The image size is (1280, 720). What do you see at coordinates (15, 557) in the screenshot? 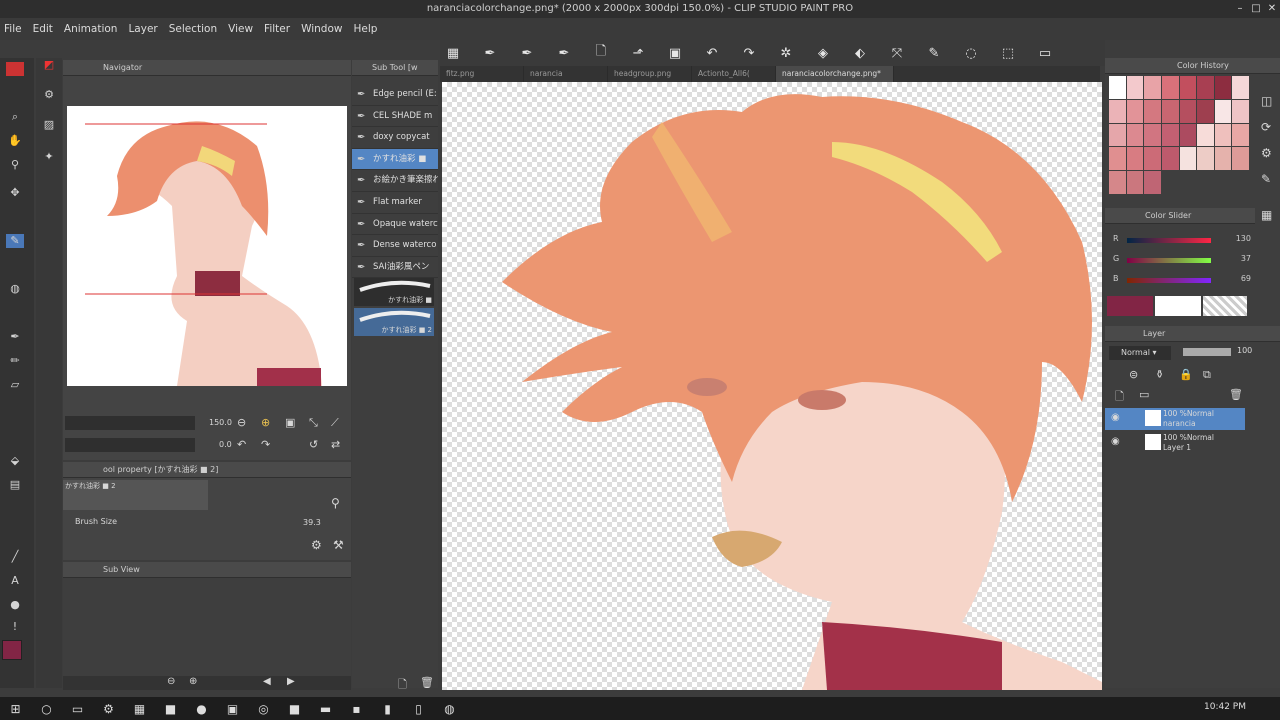
I see `line-tool-icon: ╱` at bounding box center [15, 557].